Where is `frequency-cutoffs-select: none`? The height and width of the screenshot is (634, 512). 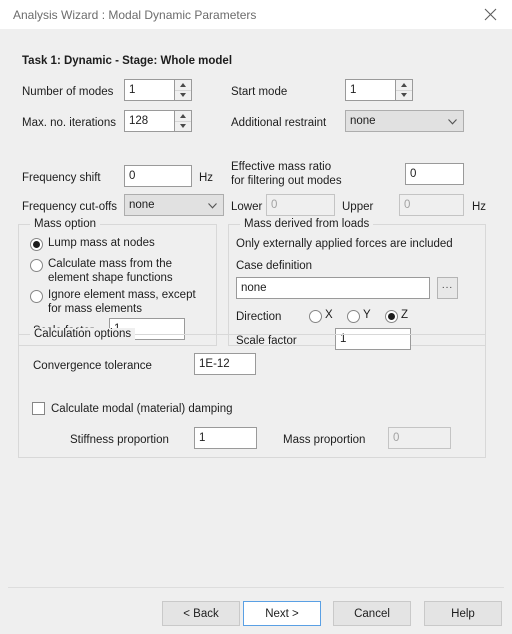
frequency-cutoffs-select: none is located at coordinates (174, 205).